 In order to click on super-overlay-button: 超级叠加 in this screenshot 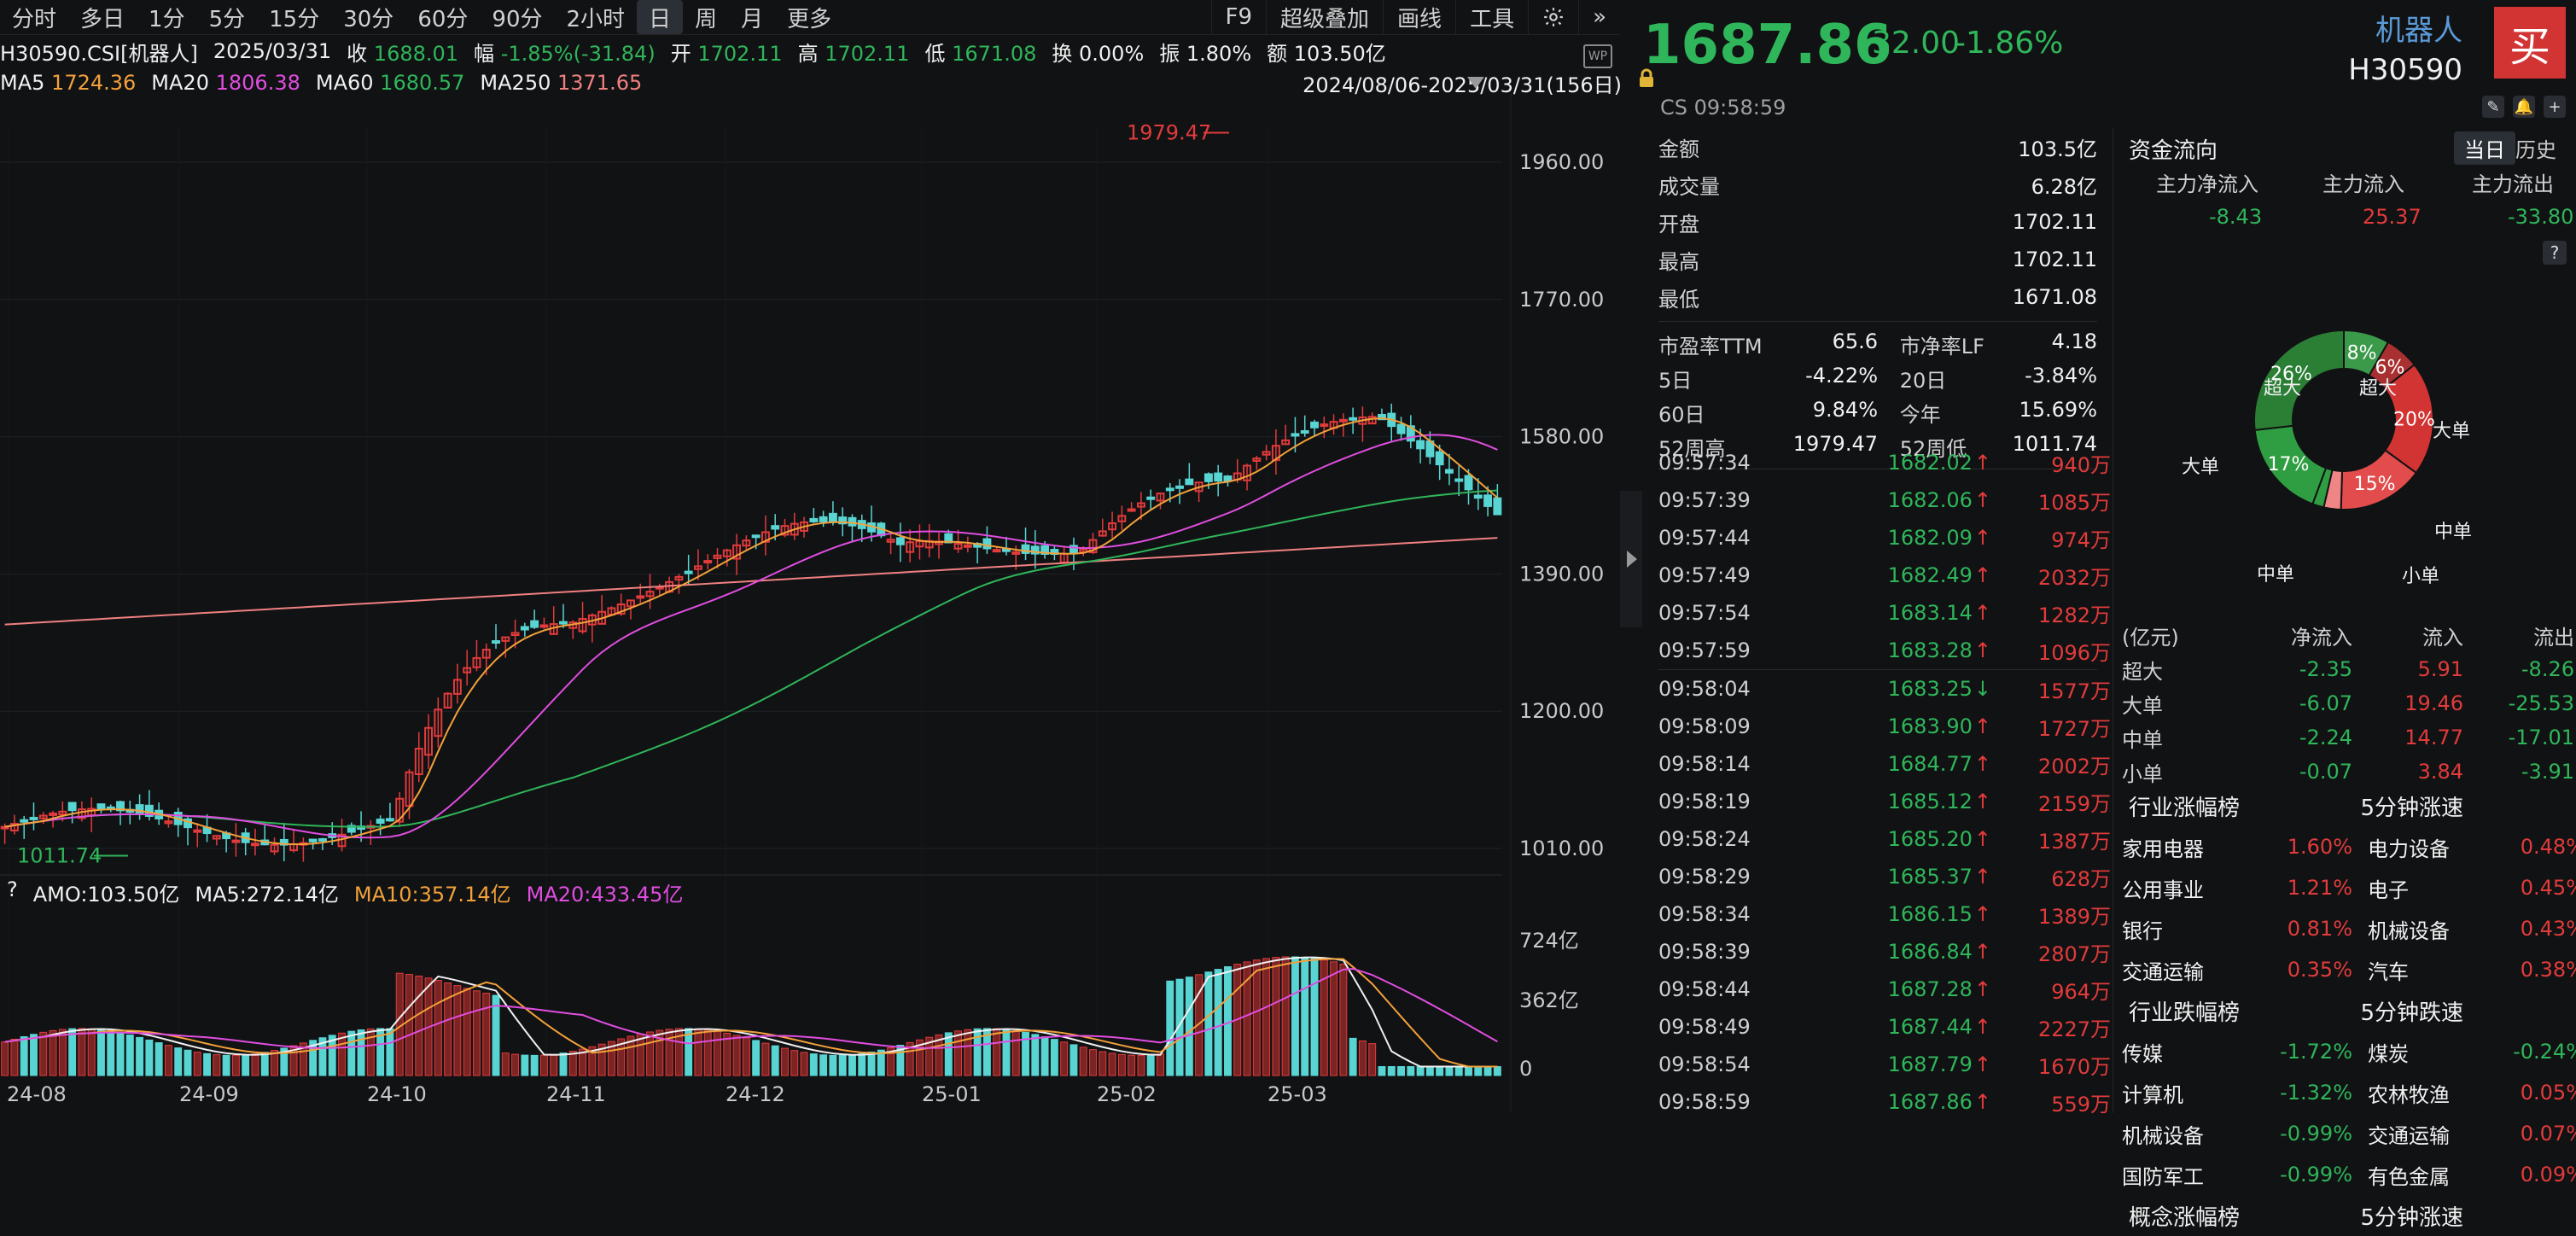, I will do `click(1324, 17)`.